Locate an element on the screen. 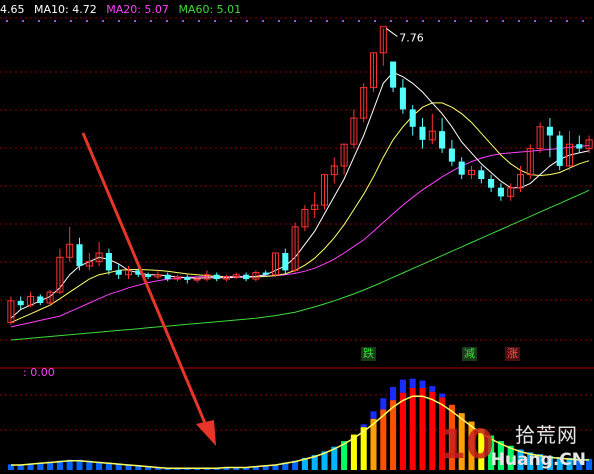 The width and height of the screenshot is (594, 474). ma-legend: 4.65 MA10: 4.72 MA20: 5.07 MA60: 5.01 is located at coordinates (123, 9).